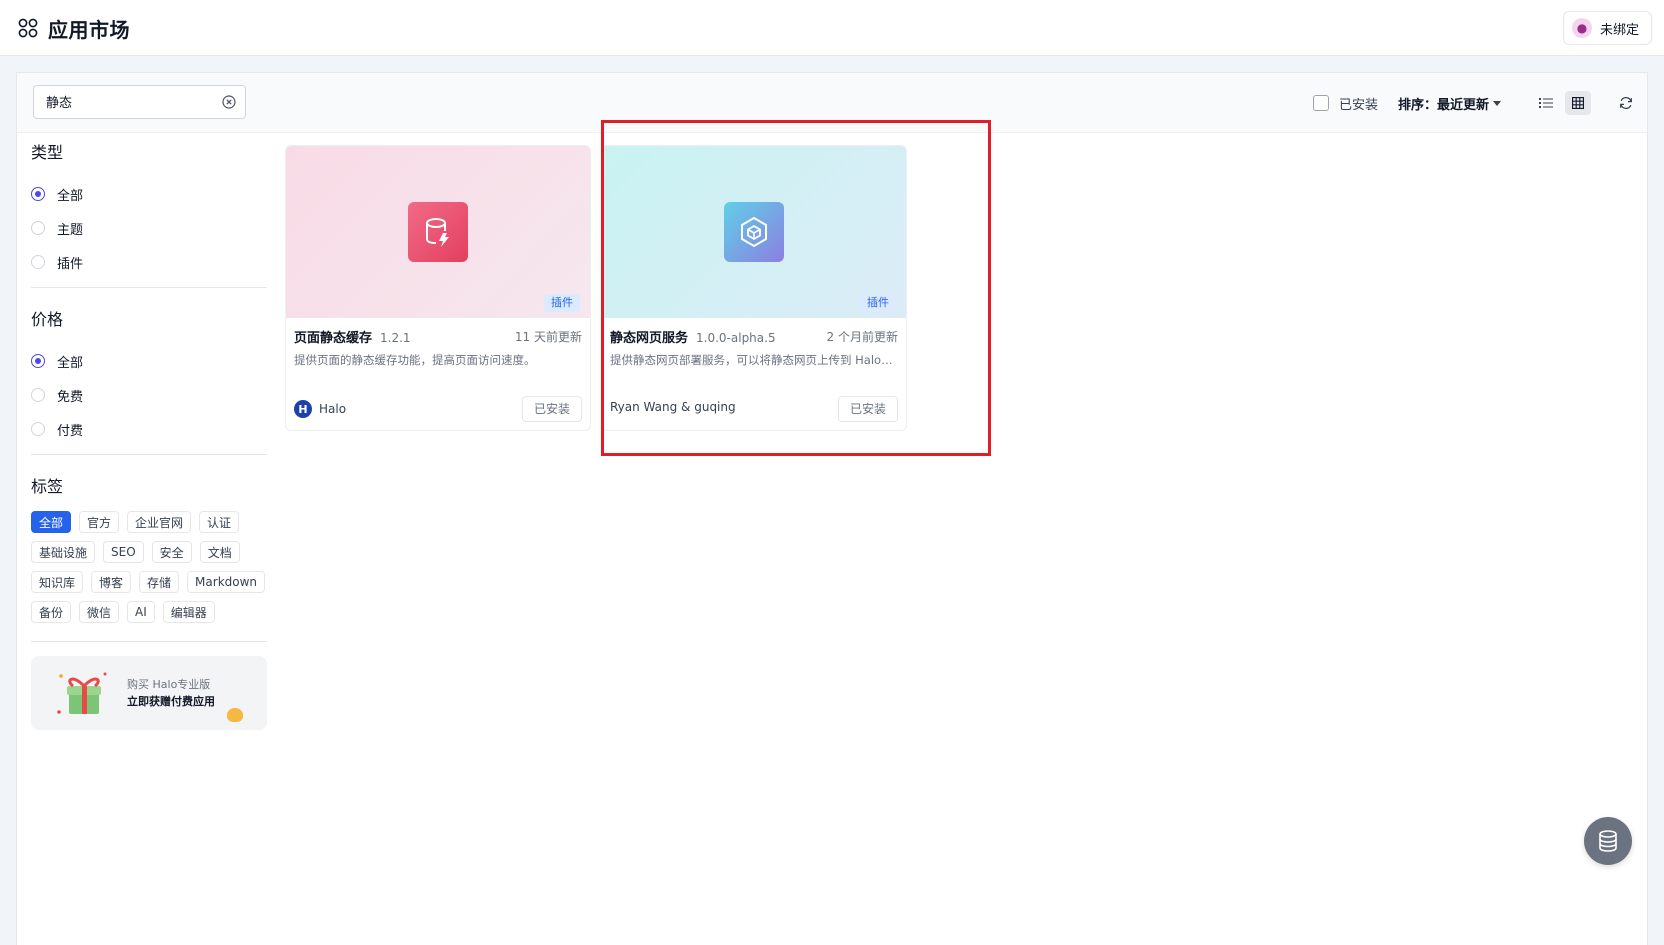 The height and width of the screenshot is (945, 1664). I want to click on app-updated: 11 天前更新, so click(548, 337).